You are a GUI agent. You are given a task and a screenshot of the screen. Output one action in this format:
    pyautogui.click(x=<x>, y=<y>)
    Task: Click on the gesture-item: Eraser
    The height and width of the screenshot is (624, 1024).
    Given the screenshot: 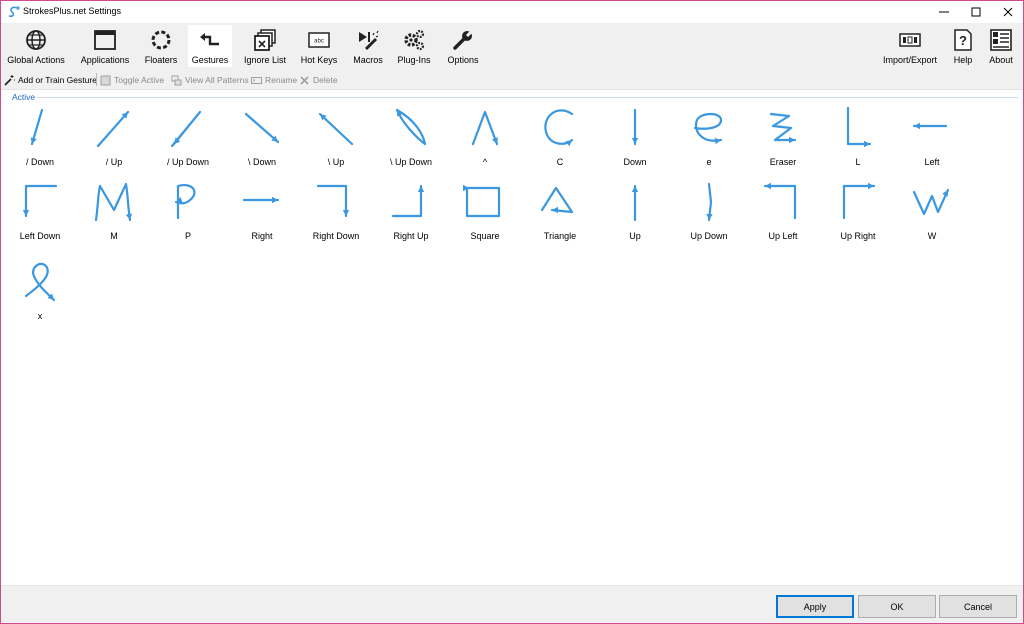 What is the action you would take?
    pyautogui.click(x=783, y=142)
    